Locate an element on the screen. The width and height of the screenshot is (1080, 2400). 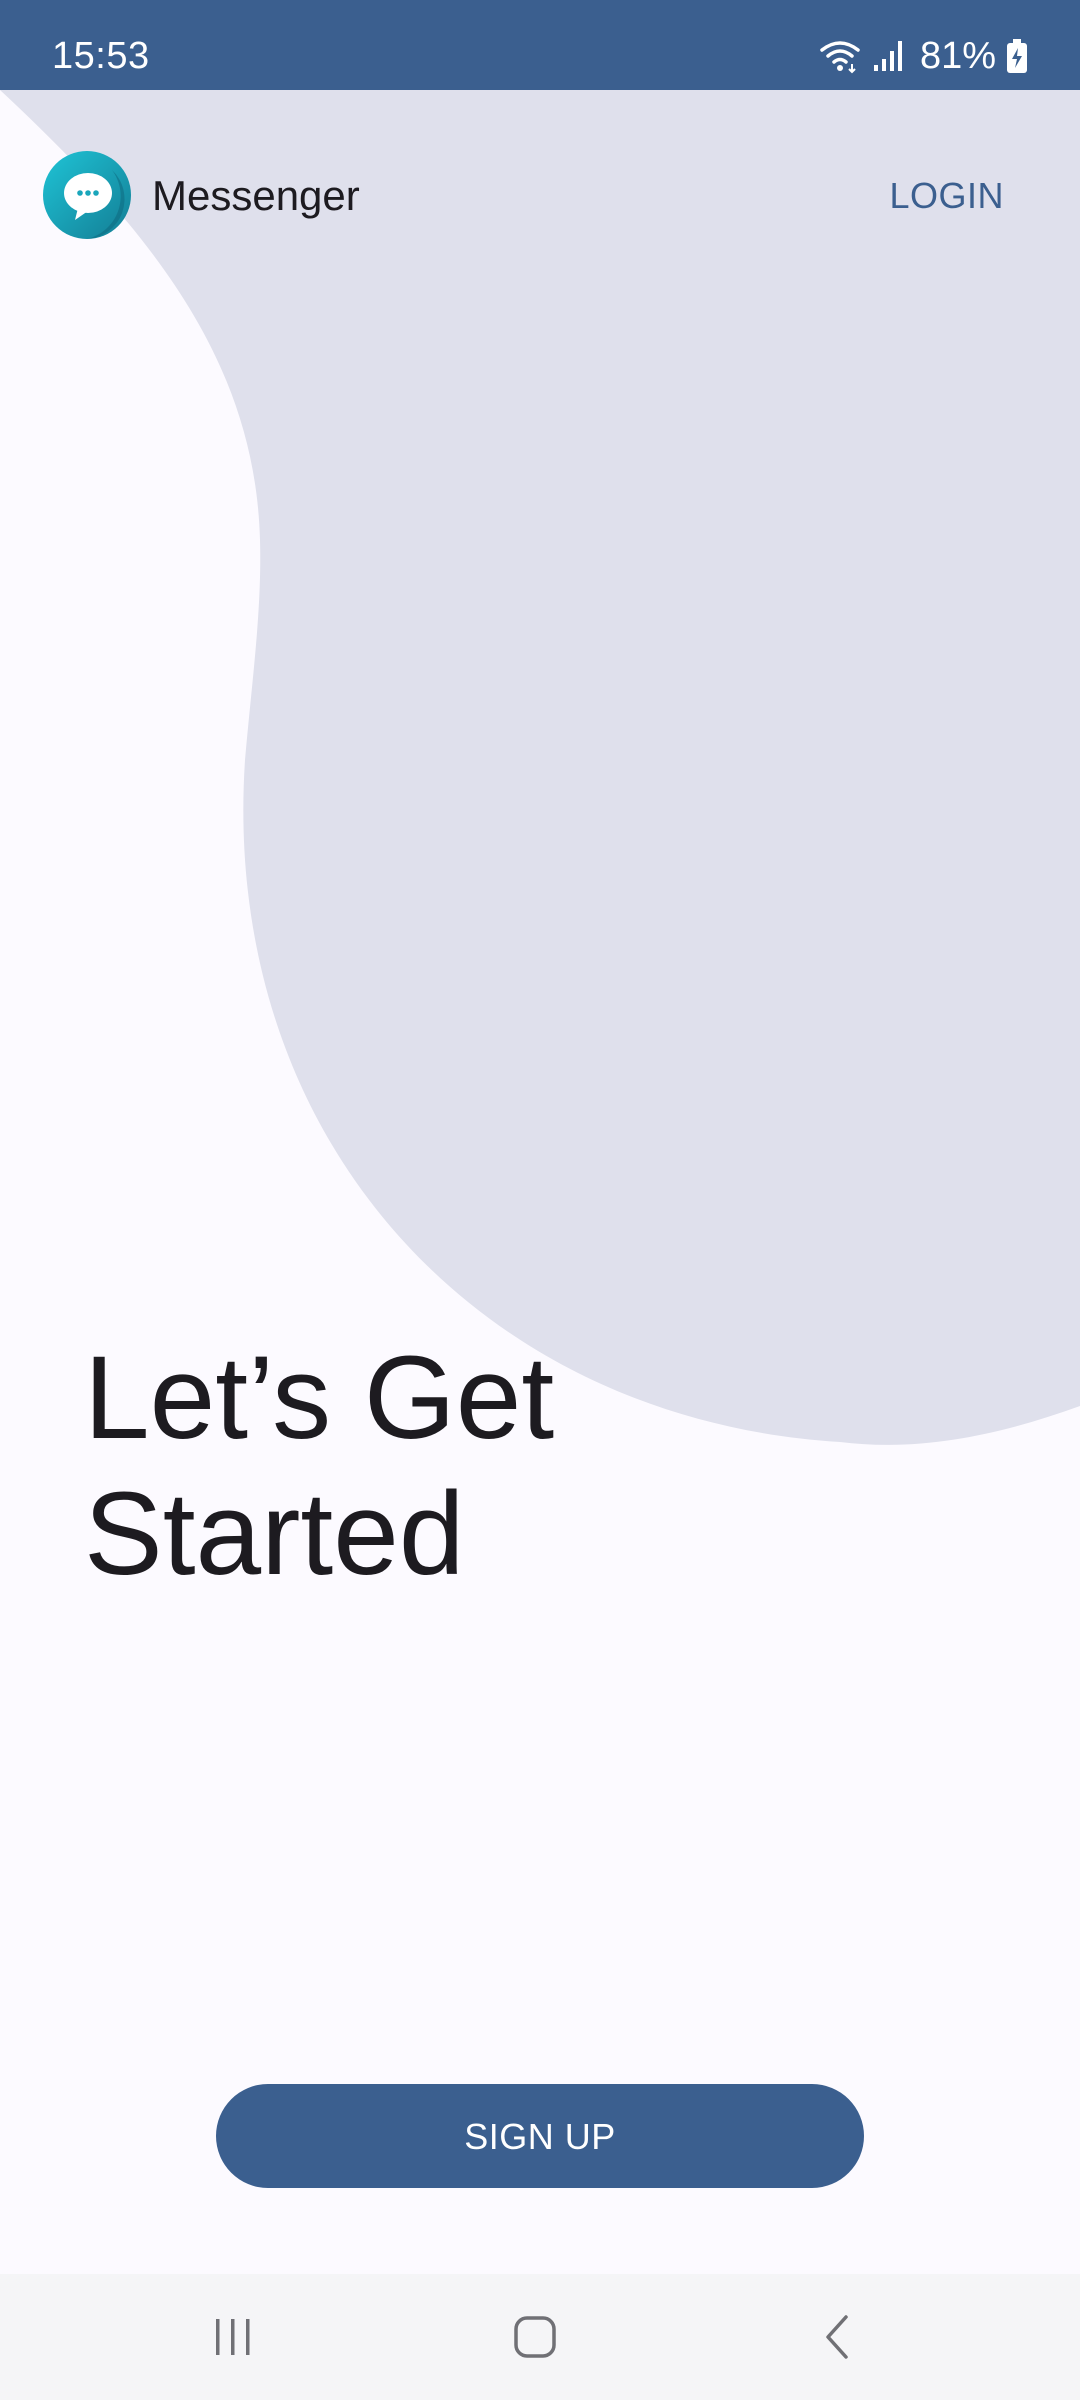
recent-apps-button is located at coordinates (233, 2337).